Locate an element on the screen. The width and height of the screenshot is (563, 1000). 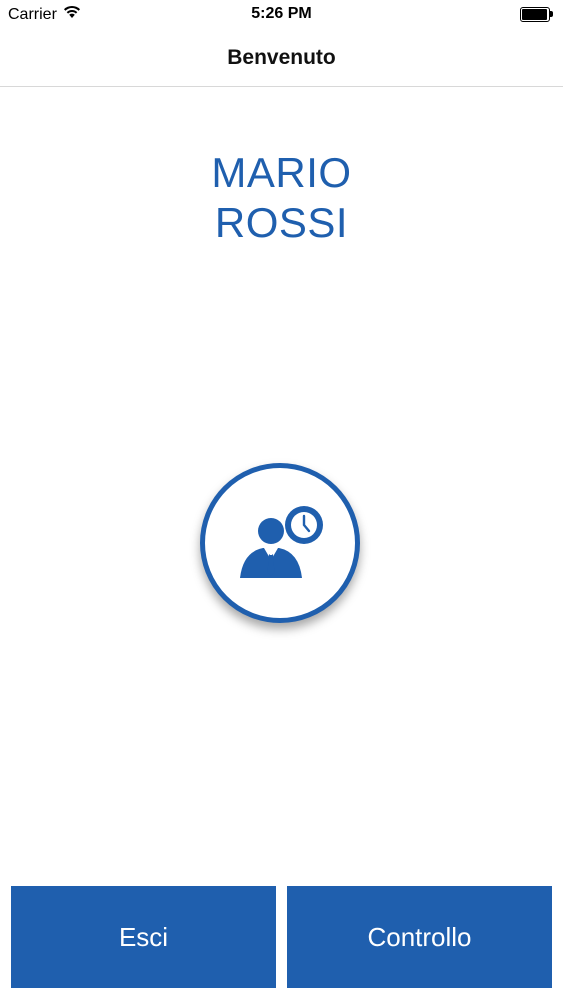
user-last-name: ROSSI is located at coordinates (281, 222).